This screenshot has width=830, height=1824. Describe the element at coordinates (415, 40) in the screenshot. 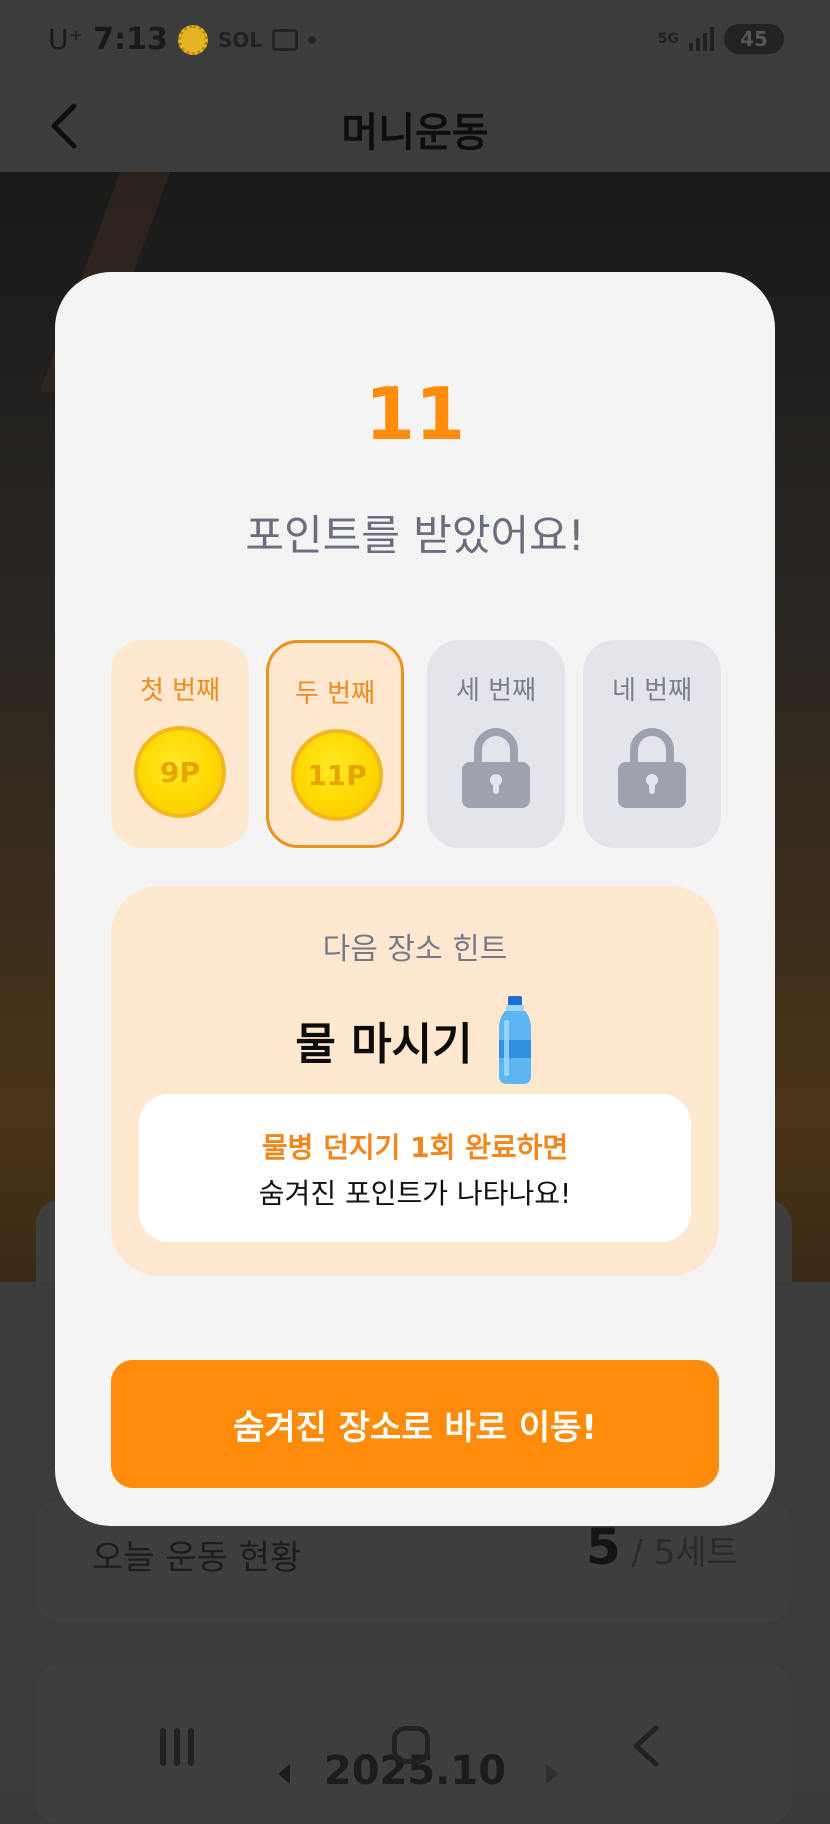

I see `status-bar: U⁺ 7:13 SOL 5G 45` at that location.